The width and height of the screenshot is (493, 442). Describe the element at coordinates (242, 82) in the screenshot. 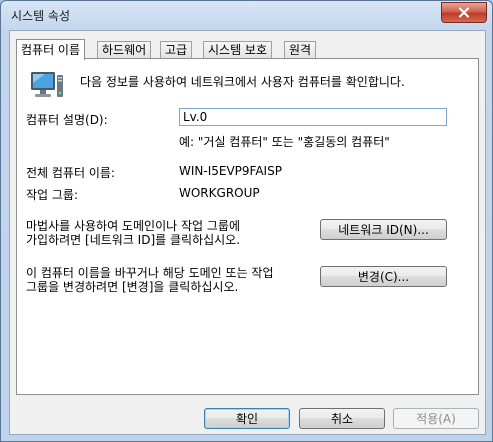

I see `intro-text: 다음 정보를 사용하여 네트워크에서 사용자 컴퓨터를 확인합니다.` at that location.